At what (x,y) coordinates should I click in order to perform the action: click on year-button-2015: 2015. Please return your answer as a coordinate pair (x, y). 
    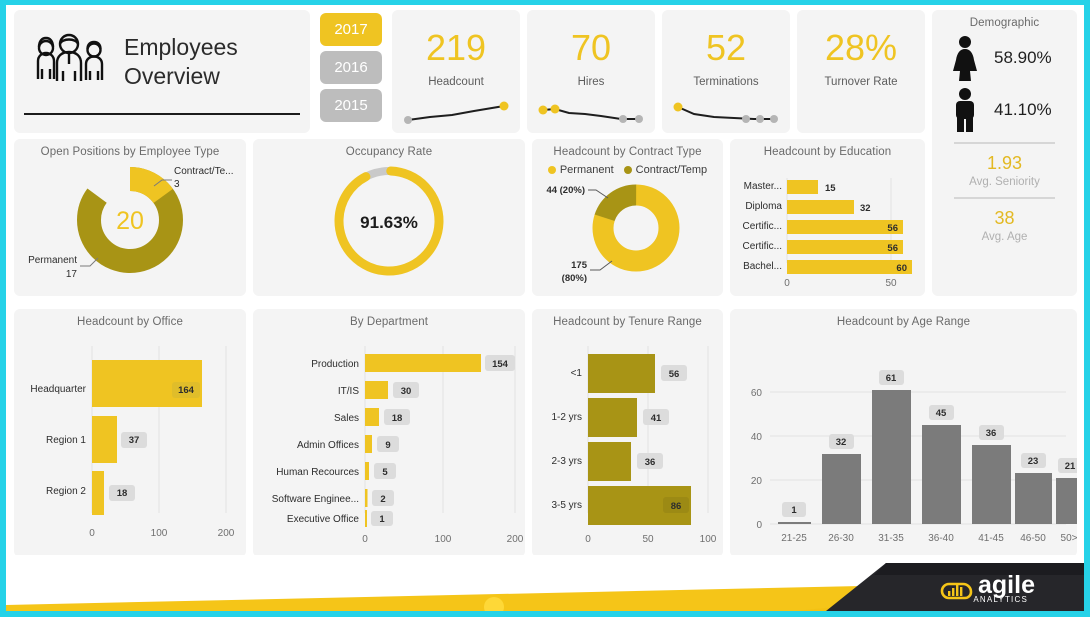
    Looking at the image, I should click on (351, 105).